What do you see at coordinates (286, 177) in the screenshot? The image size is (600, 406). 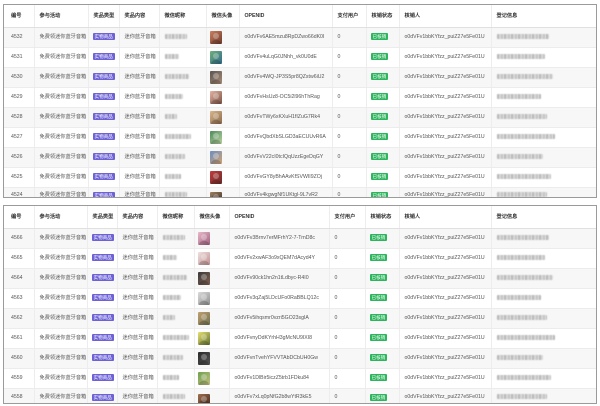 I see `cell-openid: o0dVFvGY8yBhAAvKfSVWII9ZOj` at bounding box center [286, 177].